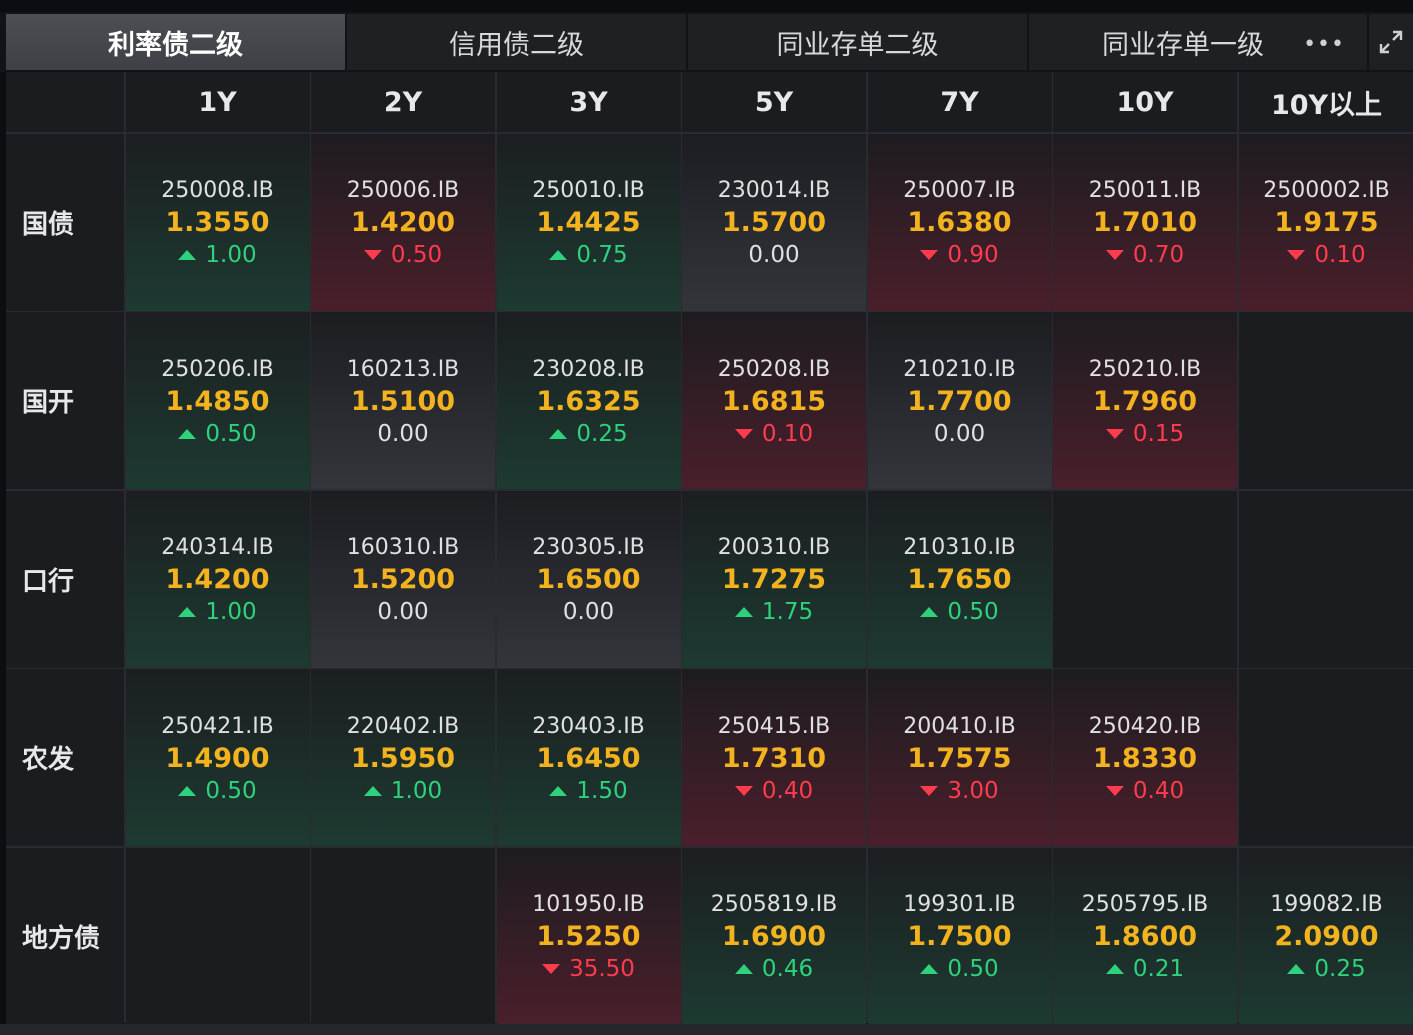 Image resolution: width=1413 pixels, height=1035 pixels. I want to click on change-value: 0.90, so click(973, 255).